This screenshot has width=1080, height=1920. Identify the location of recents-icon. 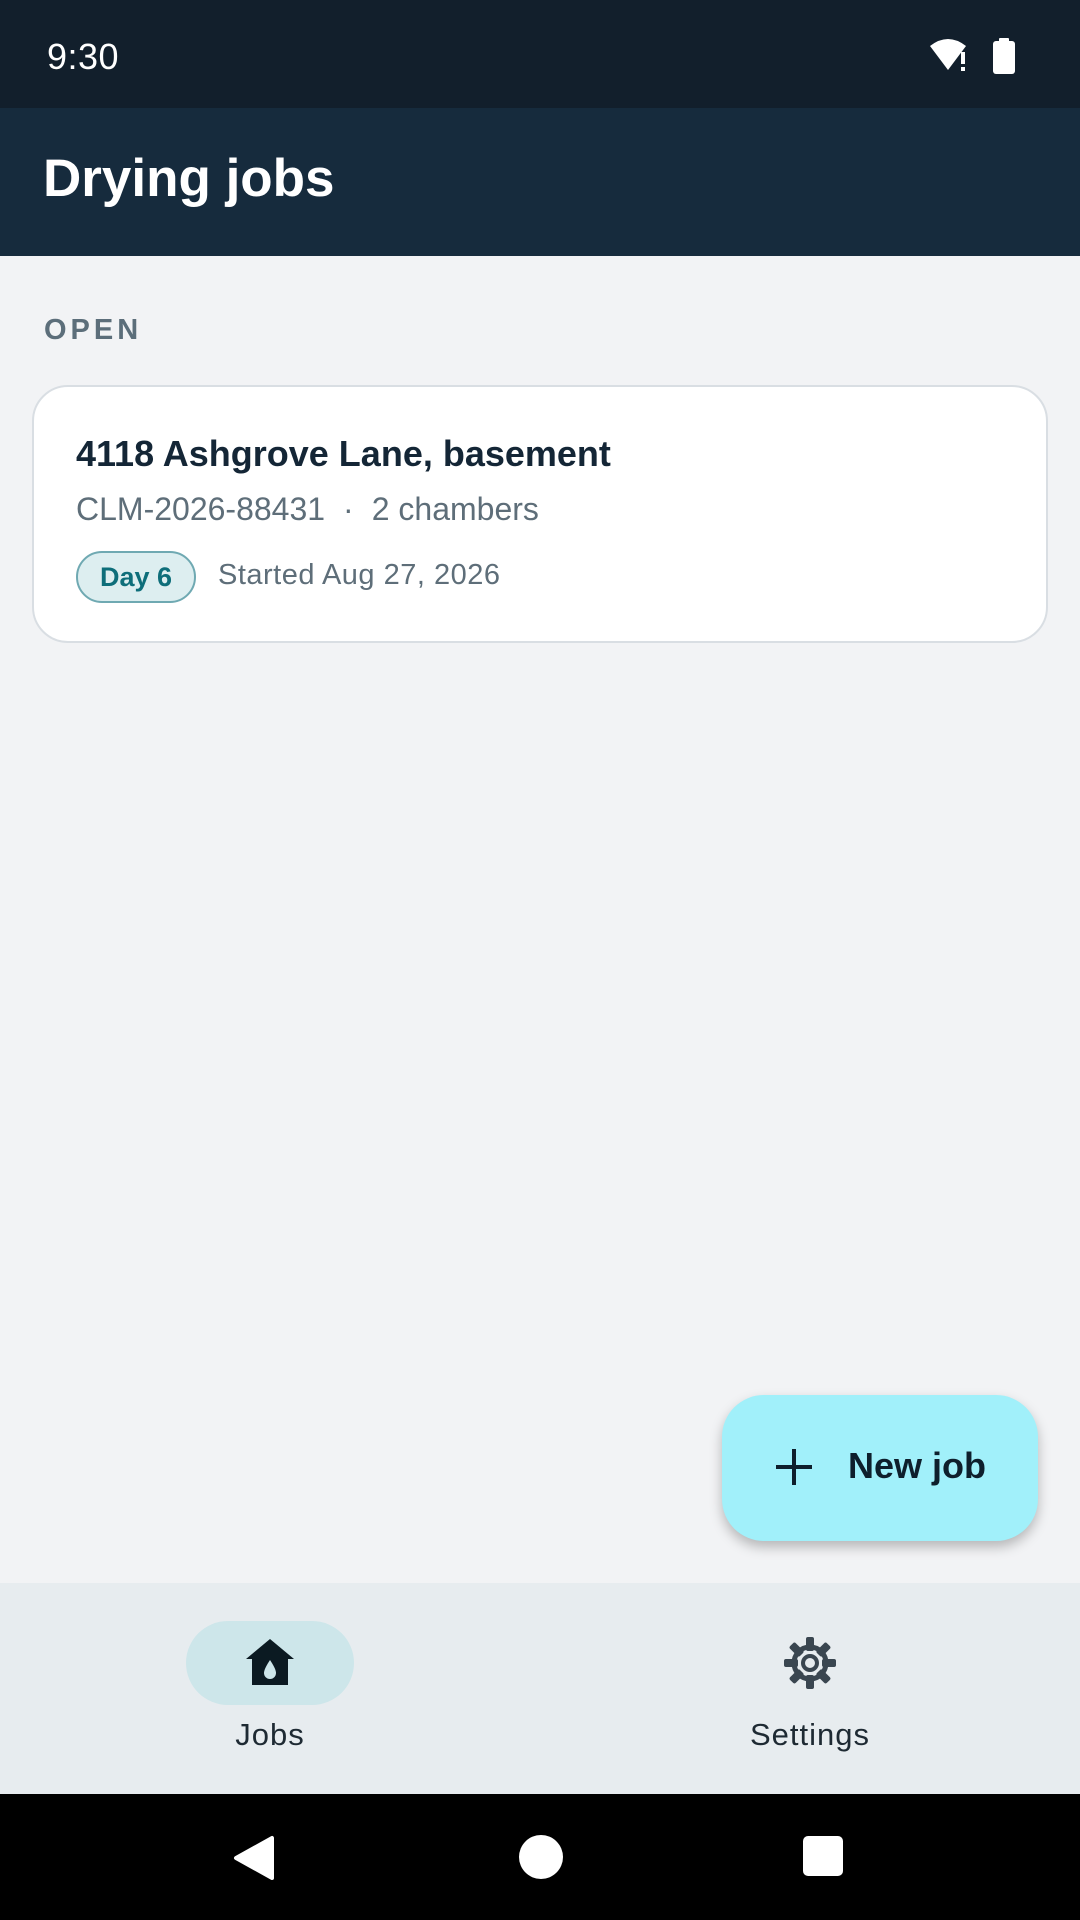
(823, 1856).